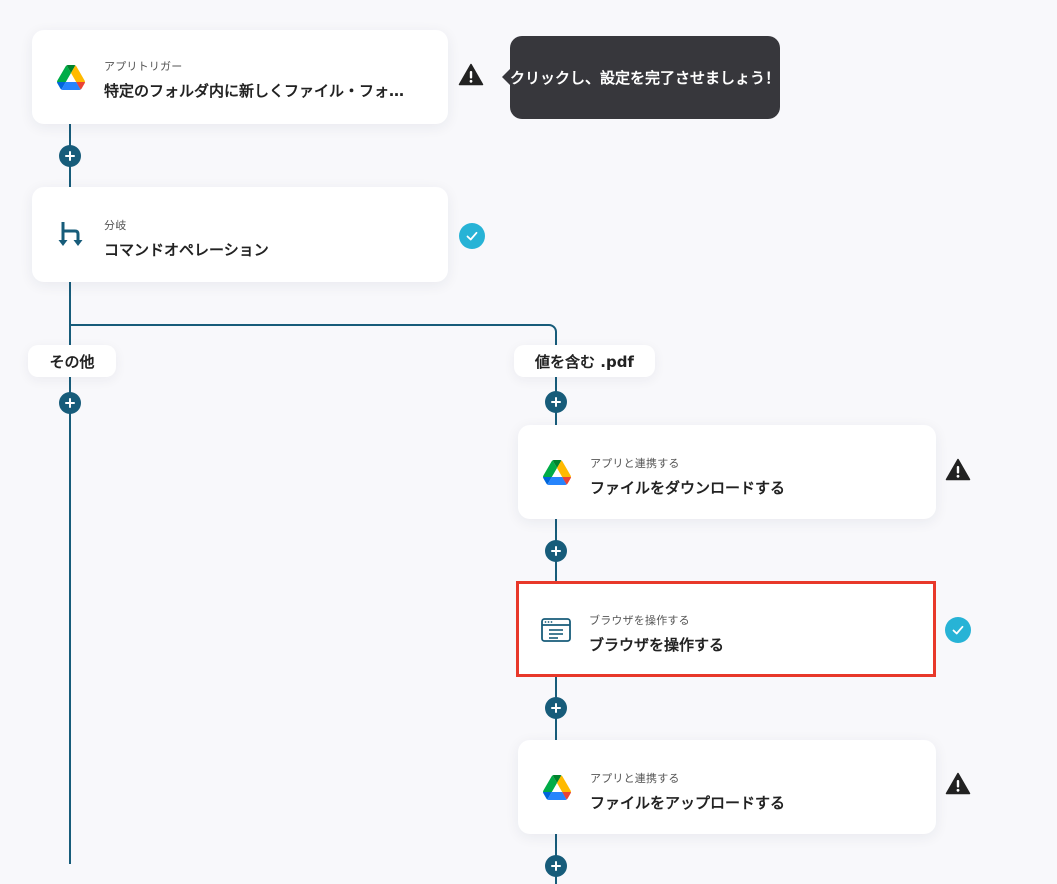 This screenshot has width=1057, height=884. Describe the element at coordinates (115, 225) in the screenshot. I see `card-subtitle: 分岐` at that location.